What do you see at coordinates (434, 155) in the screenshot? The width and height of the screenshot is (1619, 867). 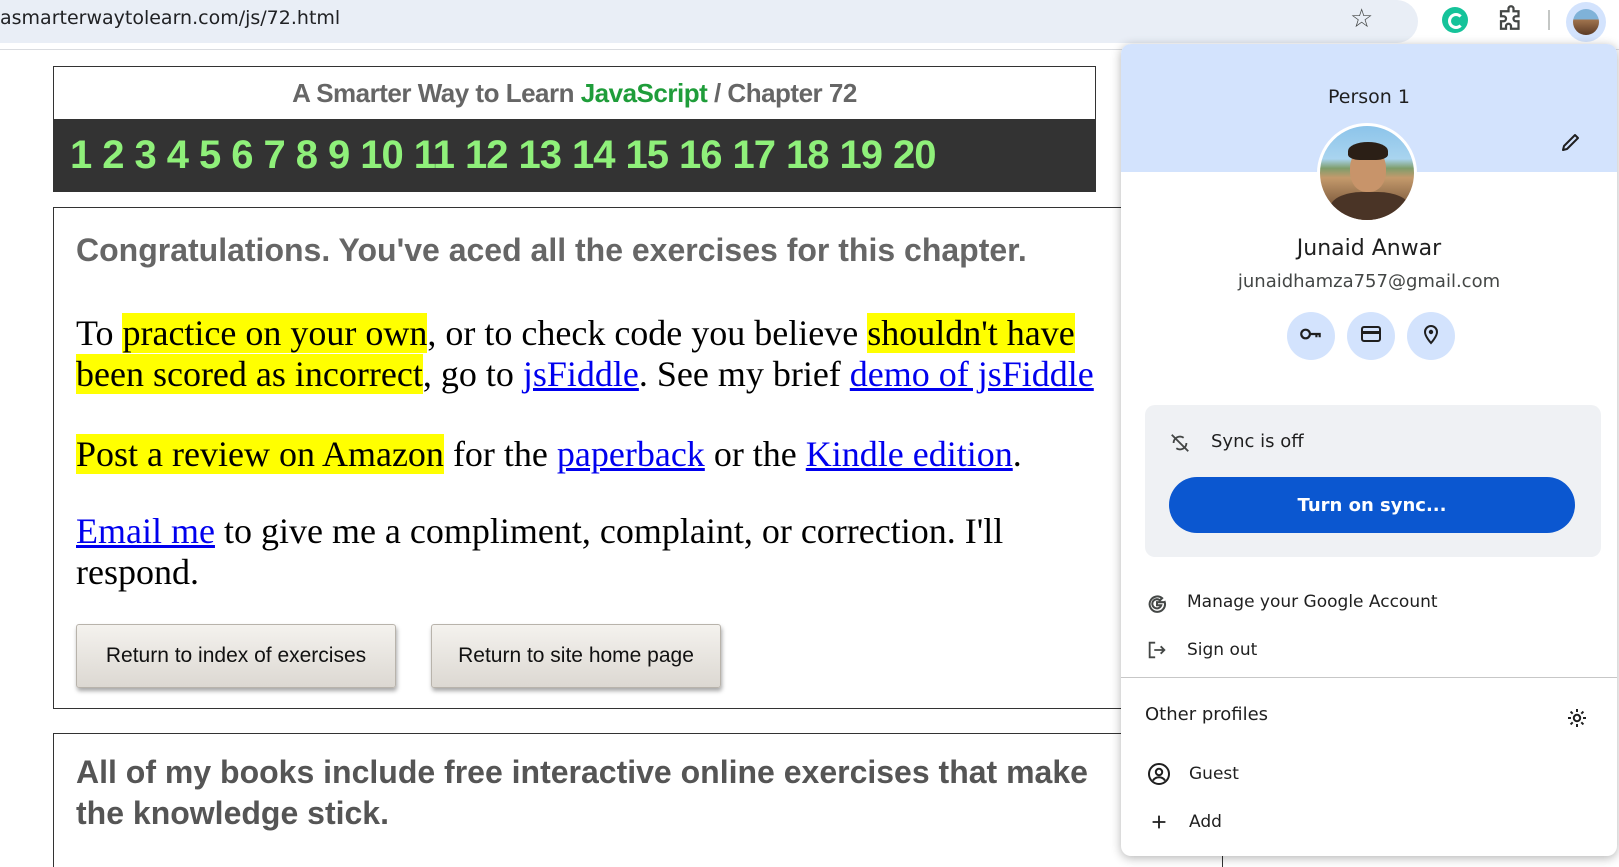 I see `chapter-link: 11` at bounding box center [434, 155].